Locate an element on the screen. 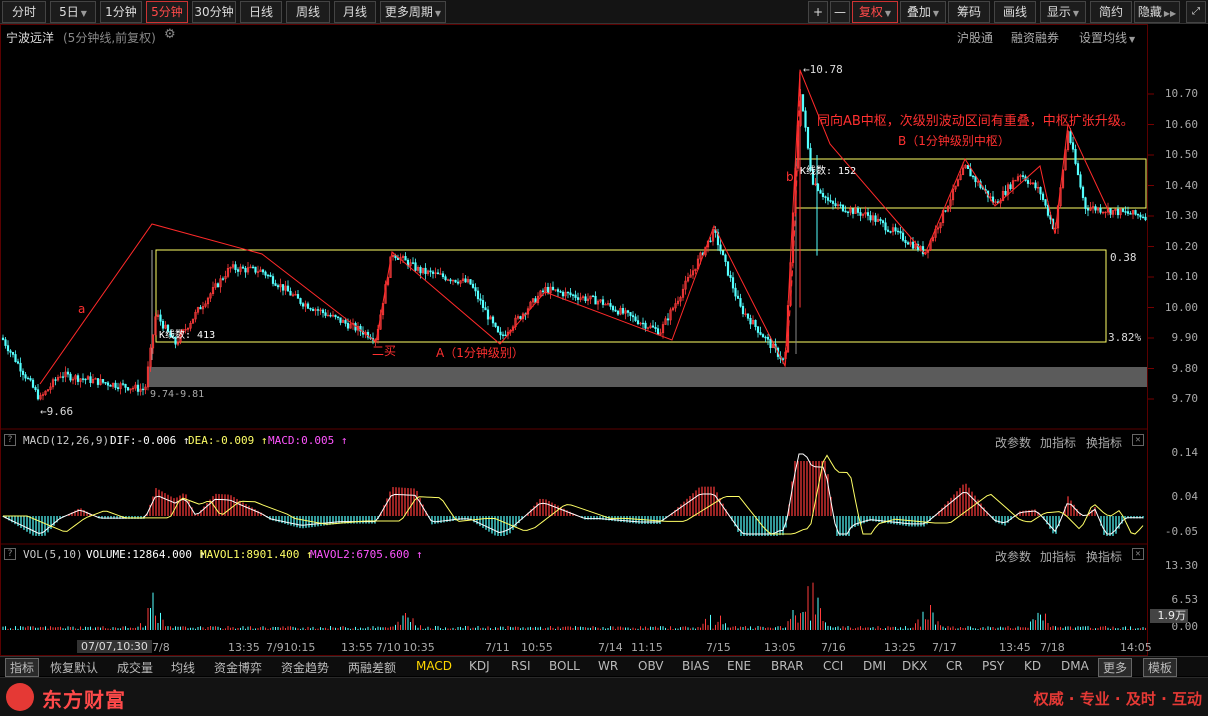 This screenshot has height=716, width=1208. price-tick: 10.70 is located at coordinates (1181, 93).